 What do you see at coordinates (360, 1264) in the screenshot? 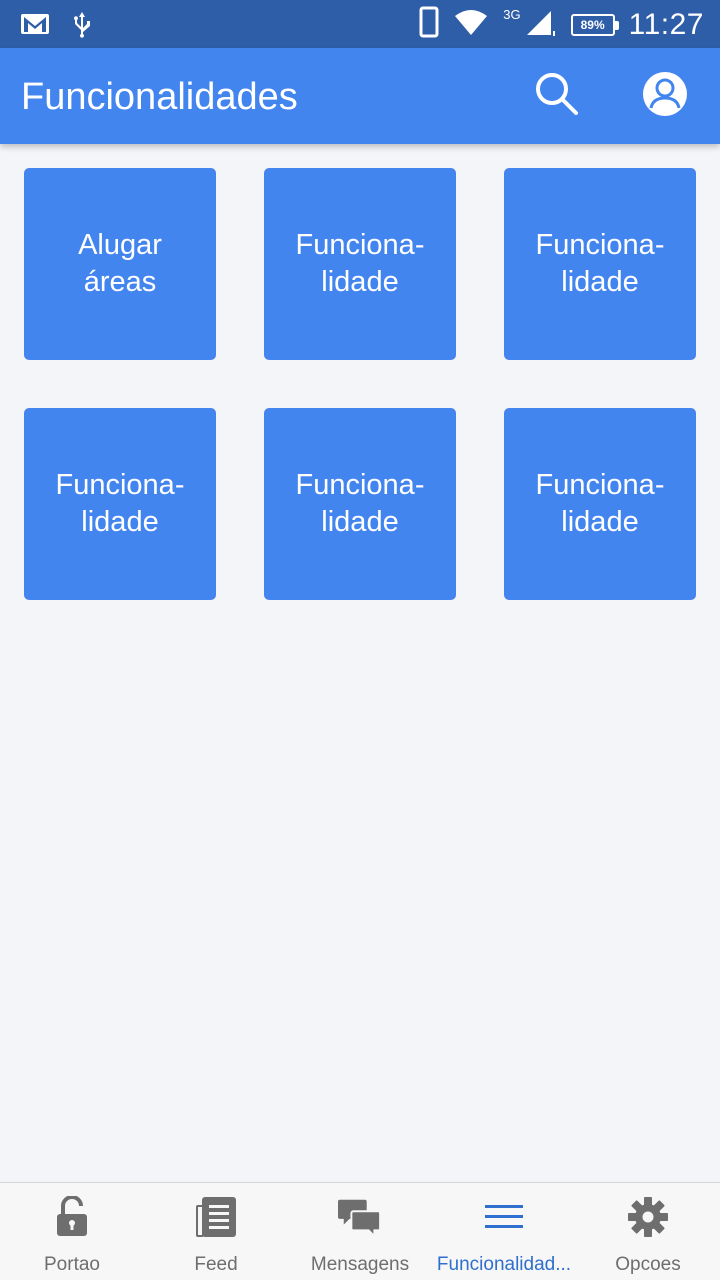
I see `nav-label: Mensagens` at bounding box center [360, 1264].